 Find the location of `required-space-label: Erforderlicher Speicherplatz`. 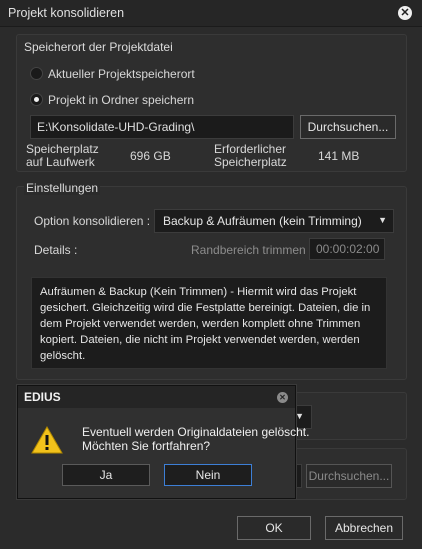

required-space-label: Erforderlicher Speicherplatz is located at coordinates (250, 155).